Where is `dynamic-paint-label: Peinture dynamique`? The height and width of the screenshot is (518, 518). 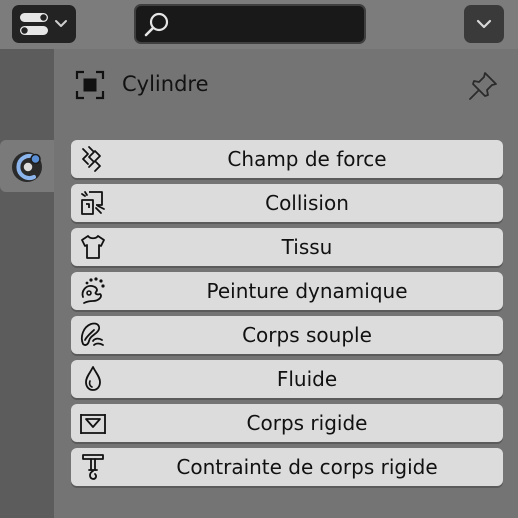
dynamic-paint-label: Peinture dynamique is located at coordinates (307, 291).